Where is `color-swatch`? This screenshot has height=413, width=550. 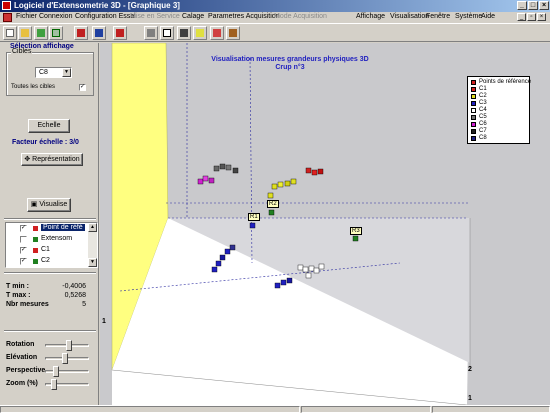
color-swatch is located at coordinates (35, 228).